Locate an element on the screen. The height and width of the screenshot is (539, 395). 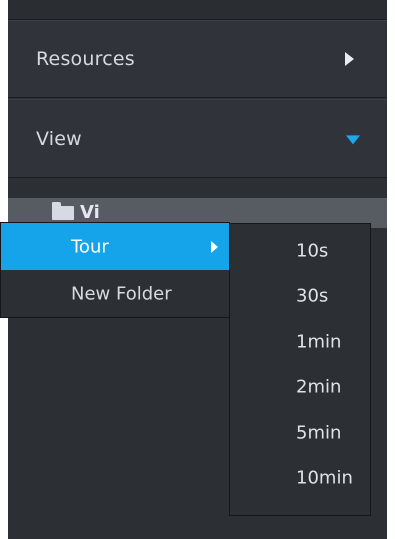
submenu-item-30s: 30s is located at coordinates (300, 297).